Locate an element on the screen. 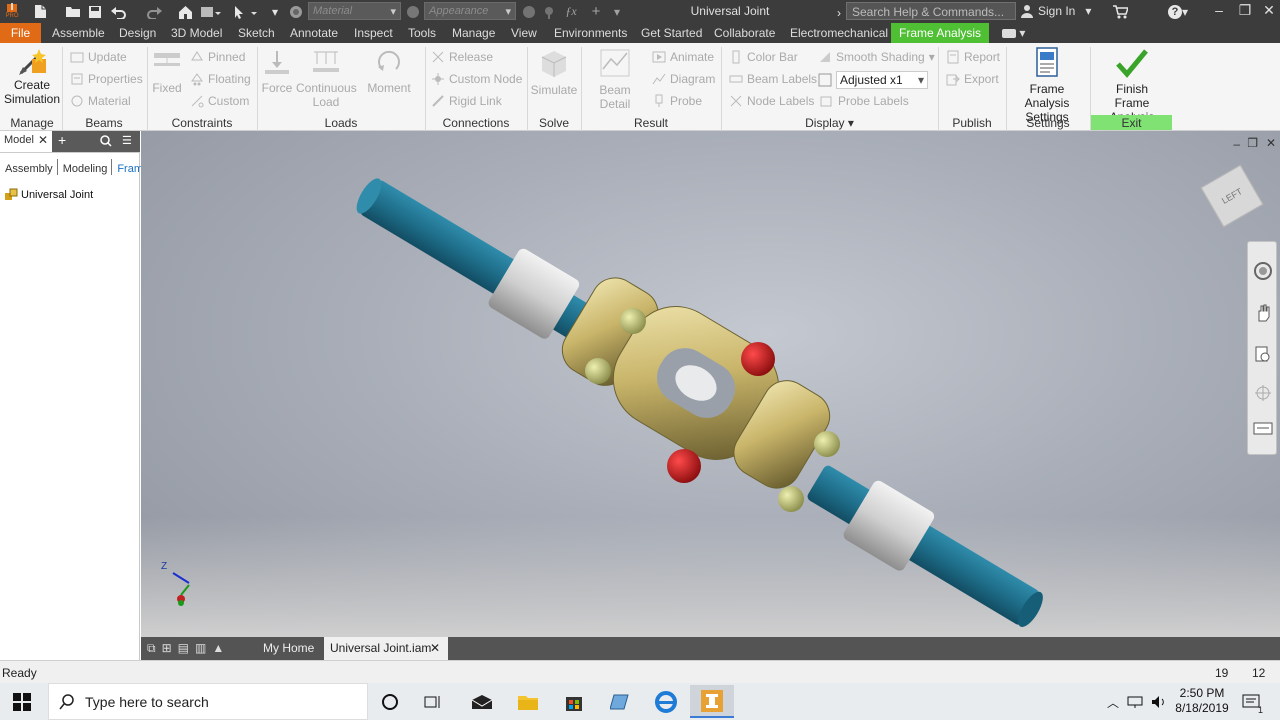  ribbon-options-icon: ▾ is located at coordinates (1013, 33).